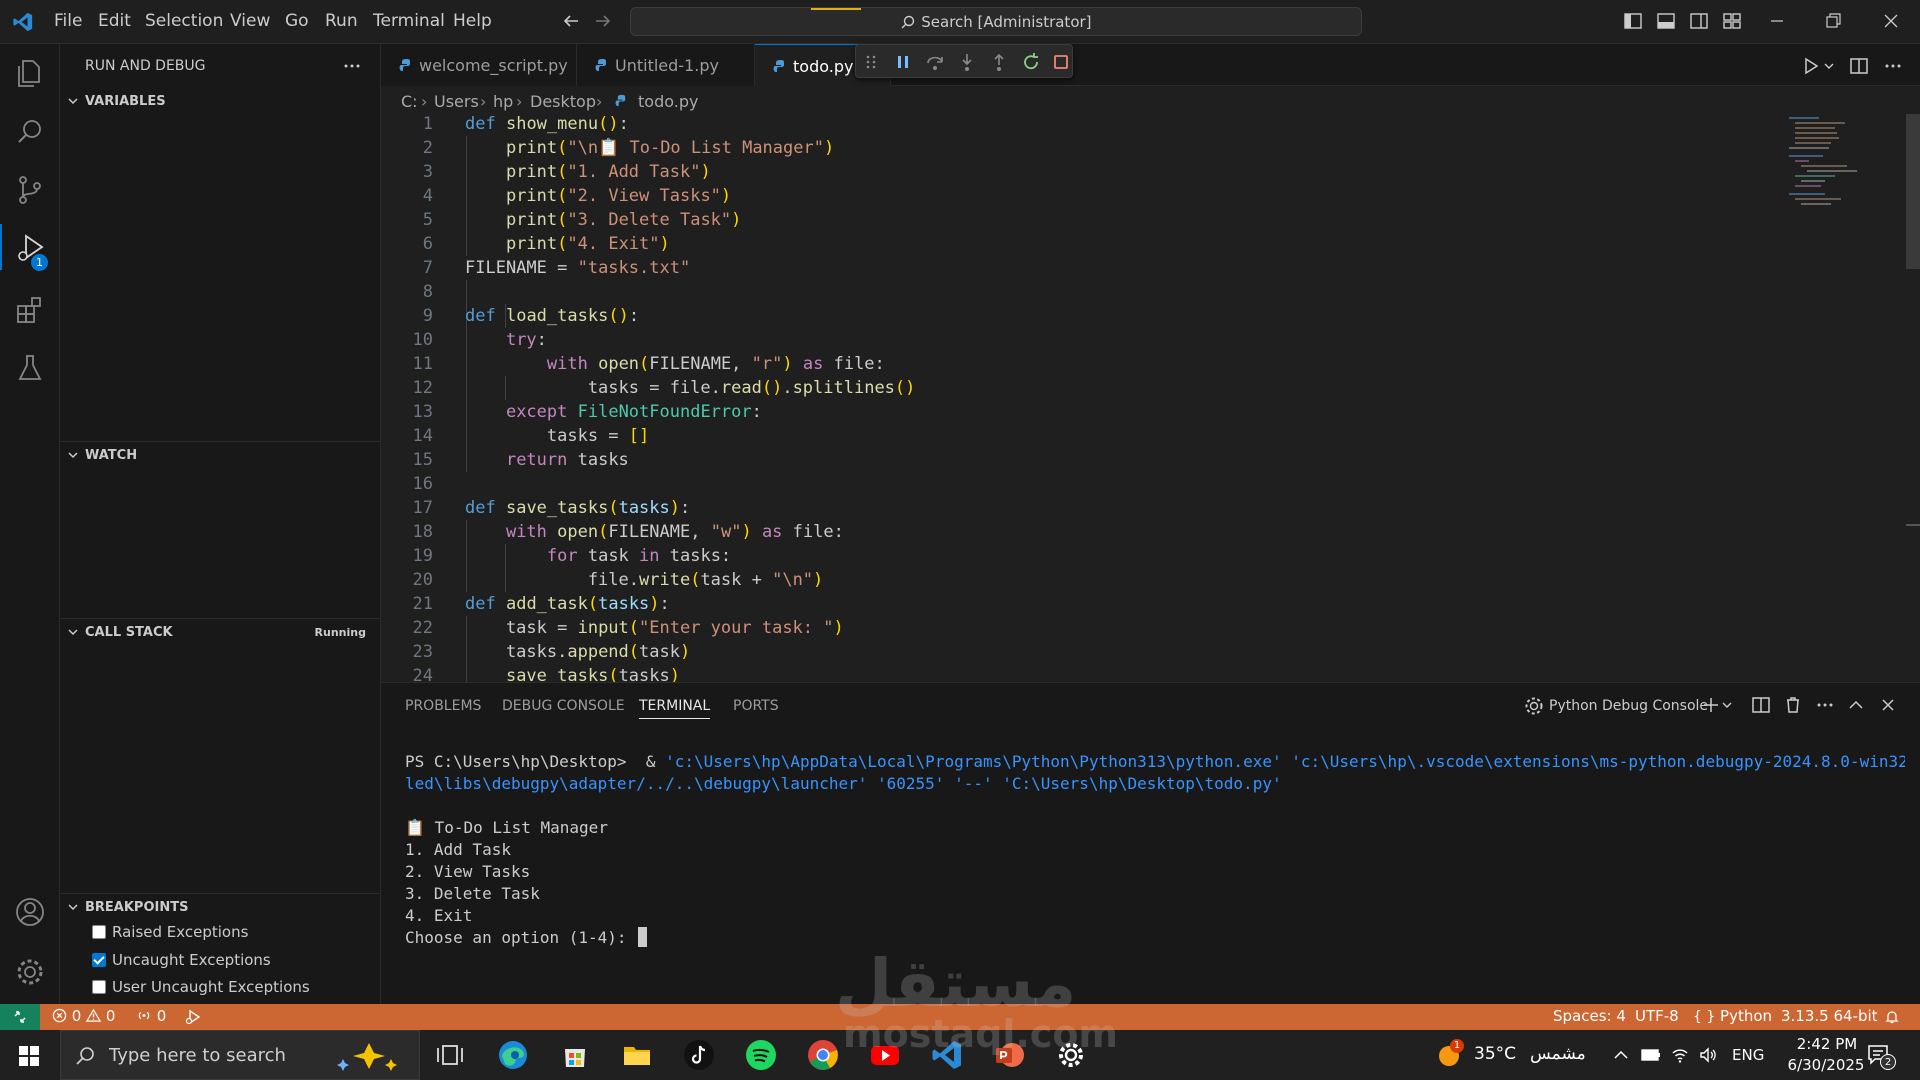 The width and height of the screenshot is (1920, 1080). Describe the element at coordinates (472, 21) in the screenshot. I see `menu-help: Help` at that location.